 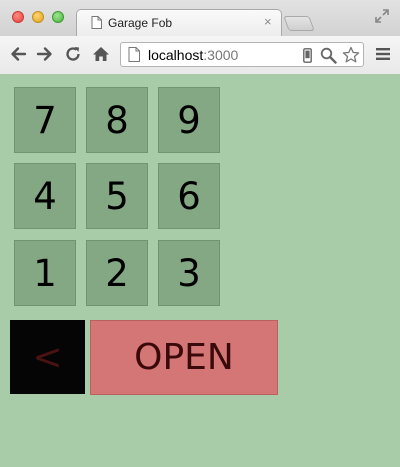 I want to click on keypad-key-5: 5, so click(x=117, y=196).